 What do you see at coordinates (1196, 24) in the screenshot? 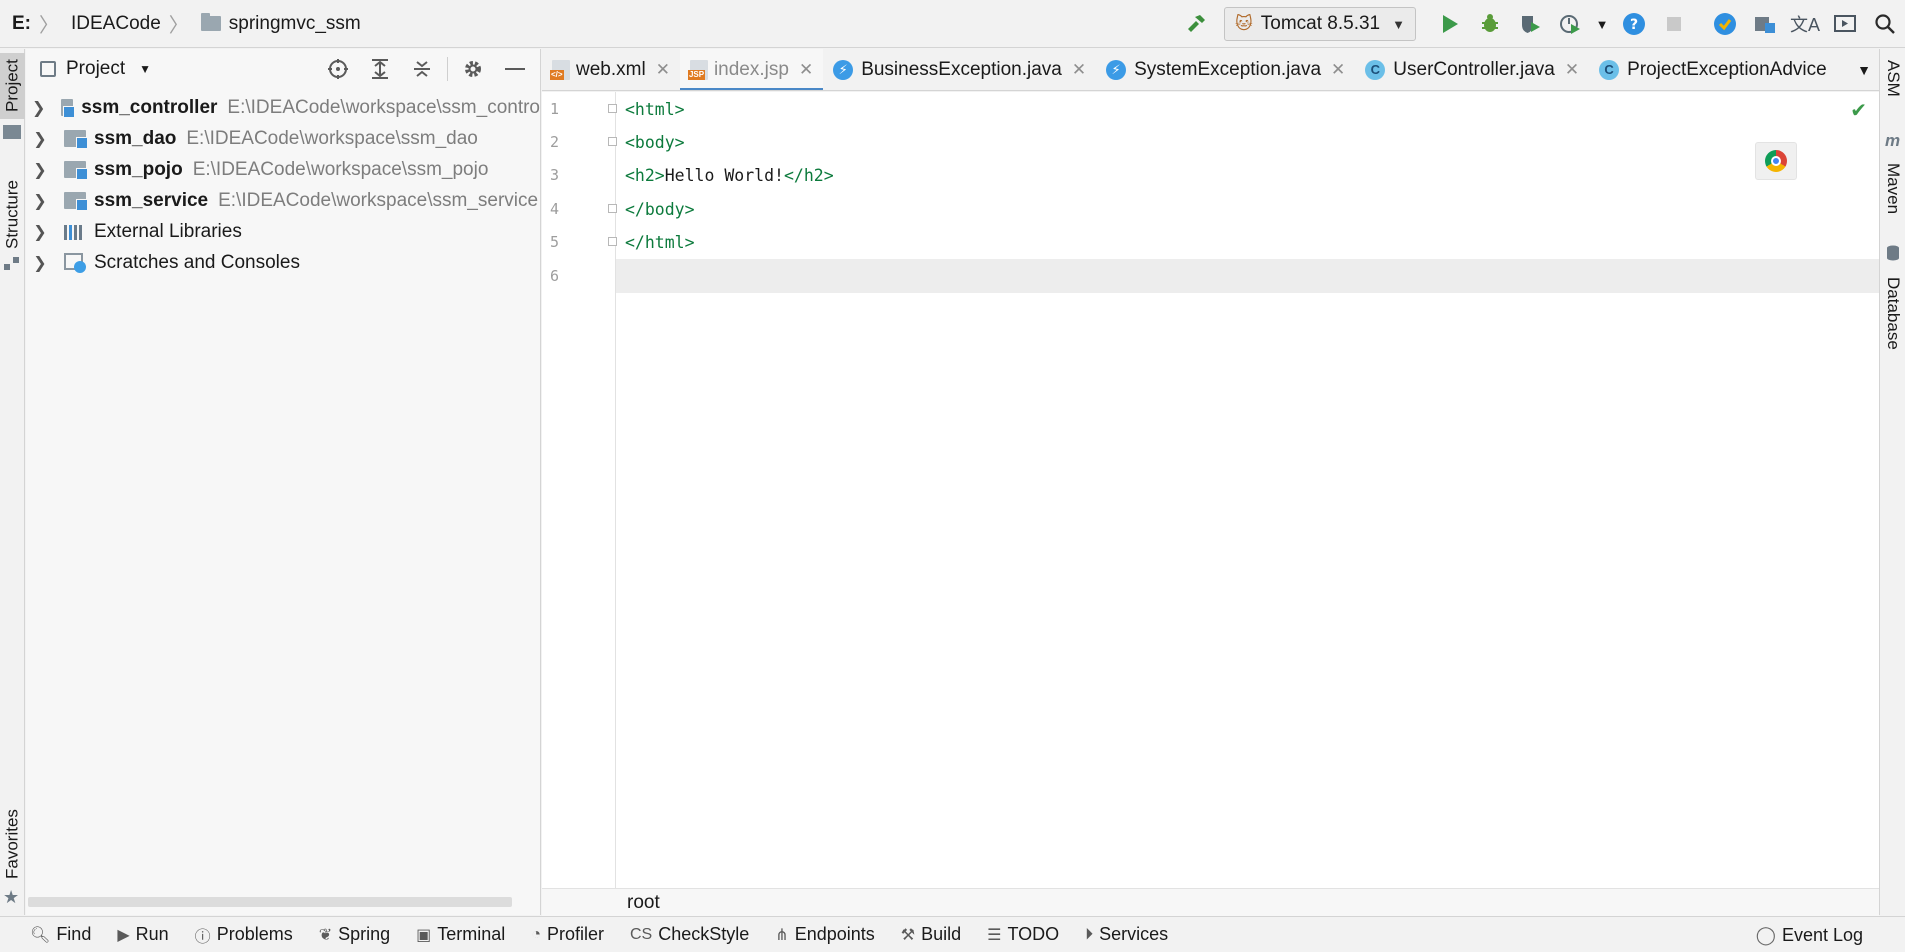
I see `hammer-icon` at bounding box center [1196, 24].